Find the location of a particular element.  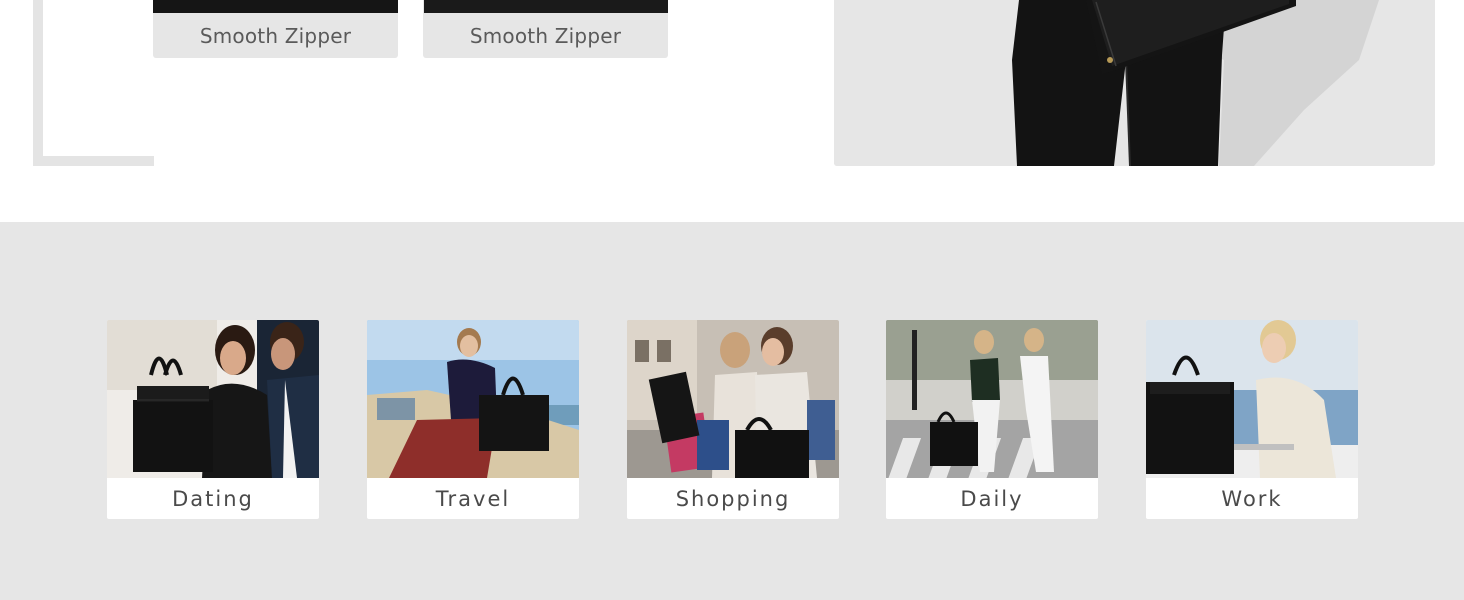

scene-card-work: Work is located at coordinates (1252, 419).